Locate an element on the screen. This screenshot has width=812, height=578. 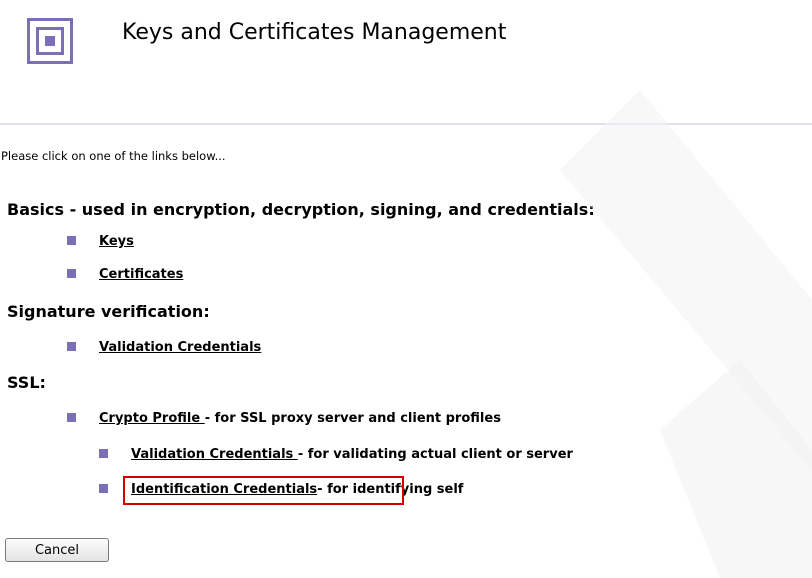
link-crypto-profile: Crypto Profile is located at coordinates (152, 418).